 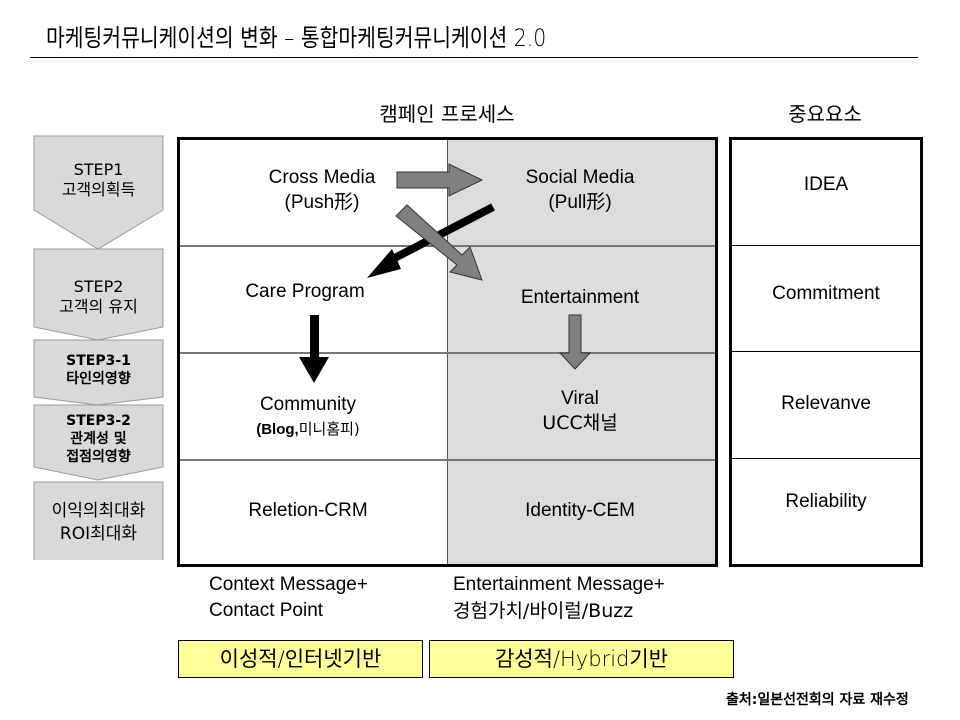 What do you see at coordinates (580, 423) in the screenshot?
I see `cell-subtitle: UCC채널` at bounding box center [580, 423].